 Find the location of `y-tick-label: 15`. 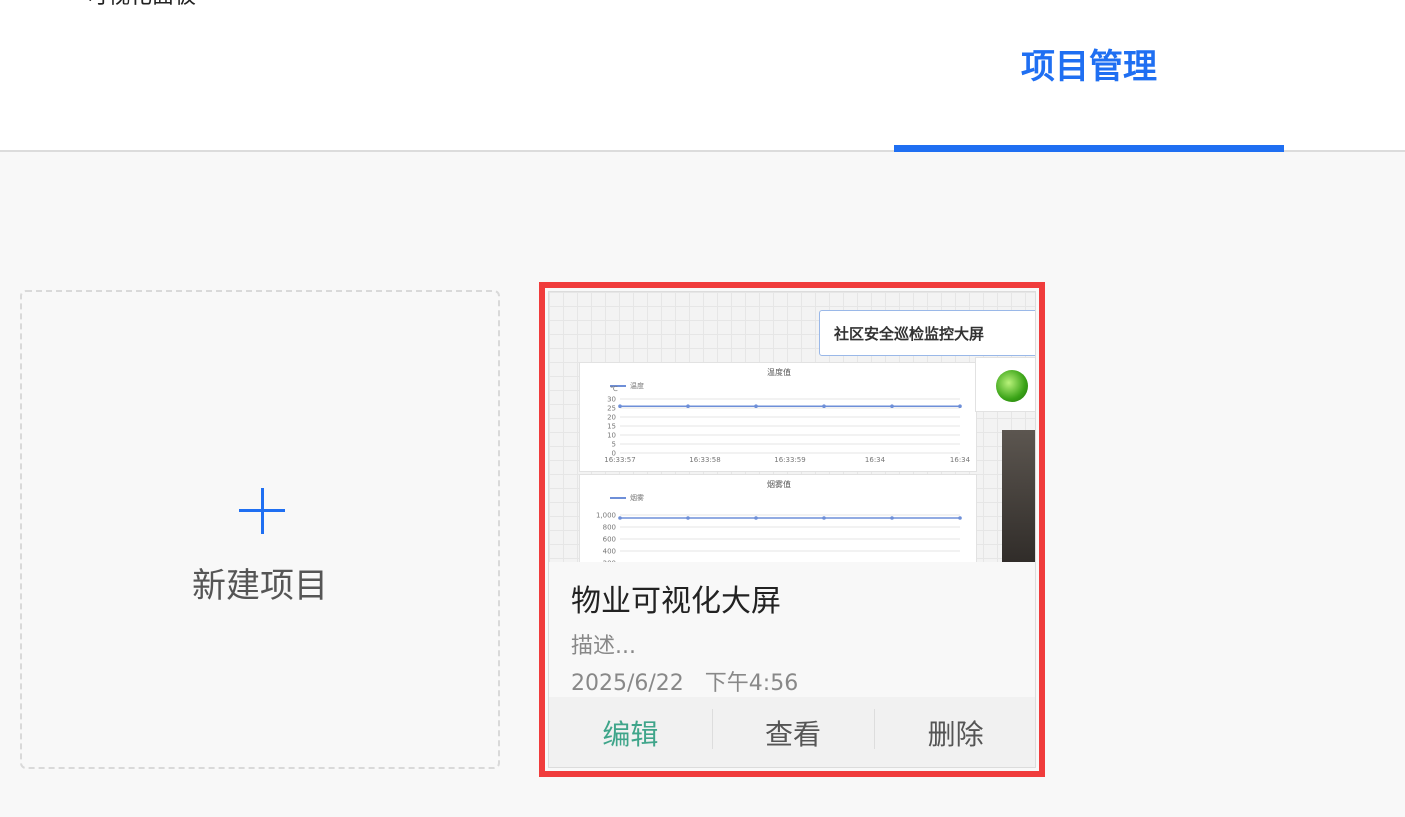

y-tick-label: 15 is located at coordinates (611, 427).